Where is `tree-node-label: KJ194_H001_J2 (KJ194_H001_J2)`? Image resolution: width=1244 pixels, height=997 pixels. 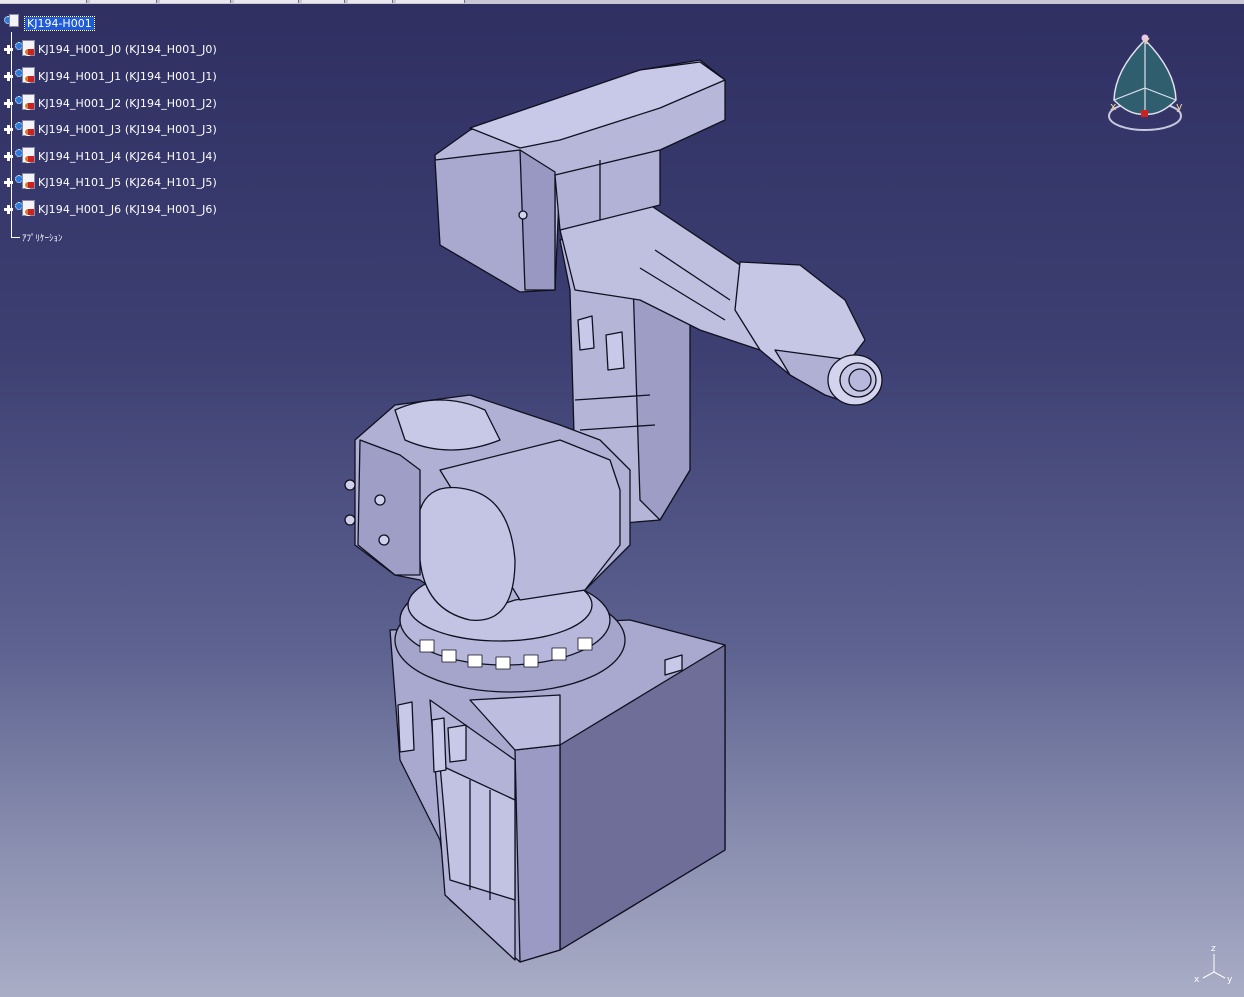
tree-node-label: KJ194_H001_J2 (KJ194_H001_J2) is located at coordinates (127, 103).